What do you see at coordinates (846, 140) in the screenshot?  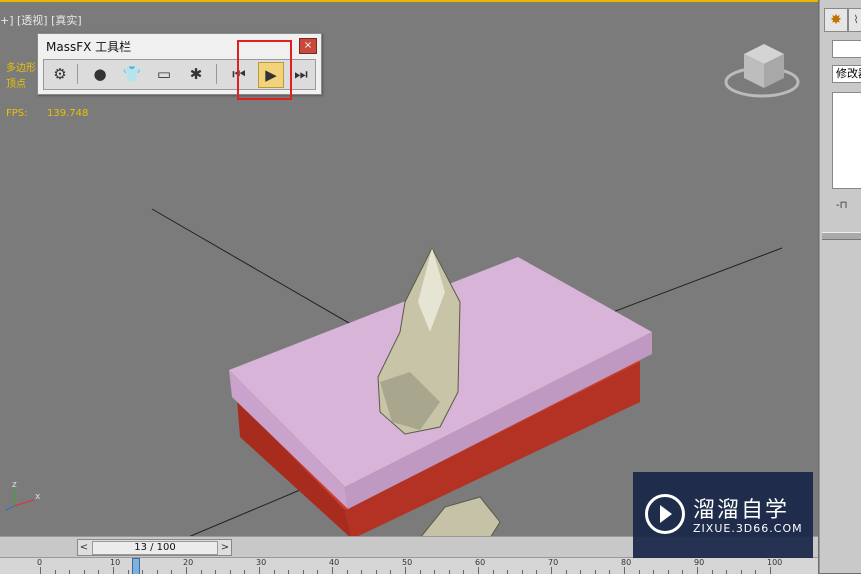 I see `modifier-stack-list` at bounding box center [846, 140].